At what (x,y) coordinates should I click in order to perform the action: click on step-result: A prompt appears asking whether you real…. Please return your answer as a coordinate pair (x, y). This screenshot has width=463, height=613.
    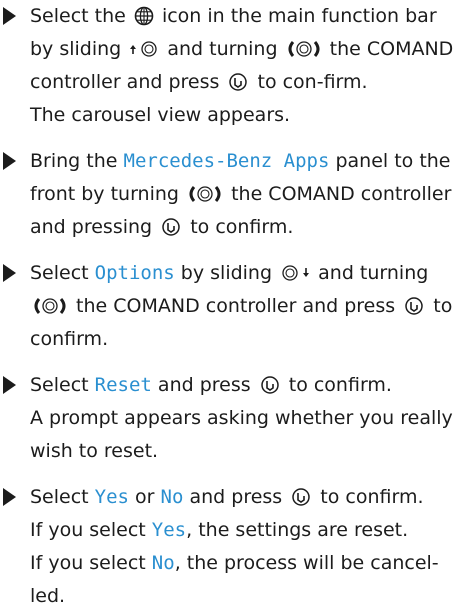
    Looking at the image, I should click on (241, 434).